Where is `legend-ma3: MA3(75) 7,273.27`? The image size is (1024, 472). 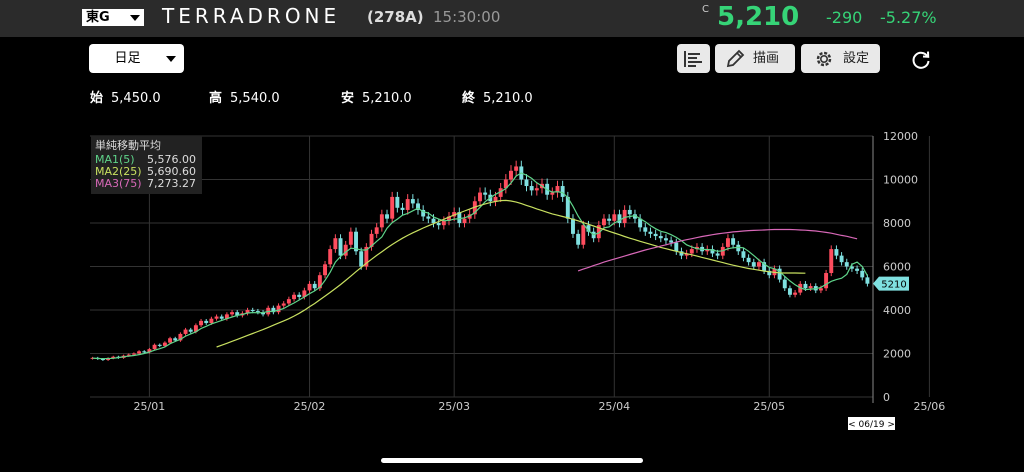
legend-ma3: MA3(75) 7,273.27 is located at coordinates (147, 183).